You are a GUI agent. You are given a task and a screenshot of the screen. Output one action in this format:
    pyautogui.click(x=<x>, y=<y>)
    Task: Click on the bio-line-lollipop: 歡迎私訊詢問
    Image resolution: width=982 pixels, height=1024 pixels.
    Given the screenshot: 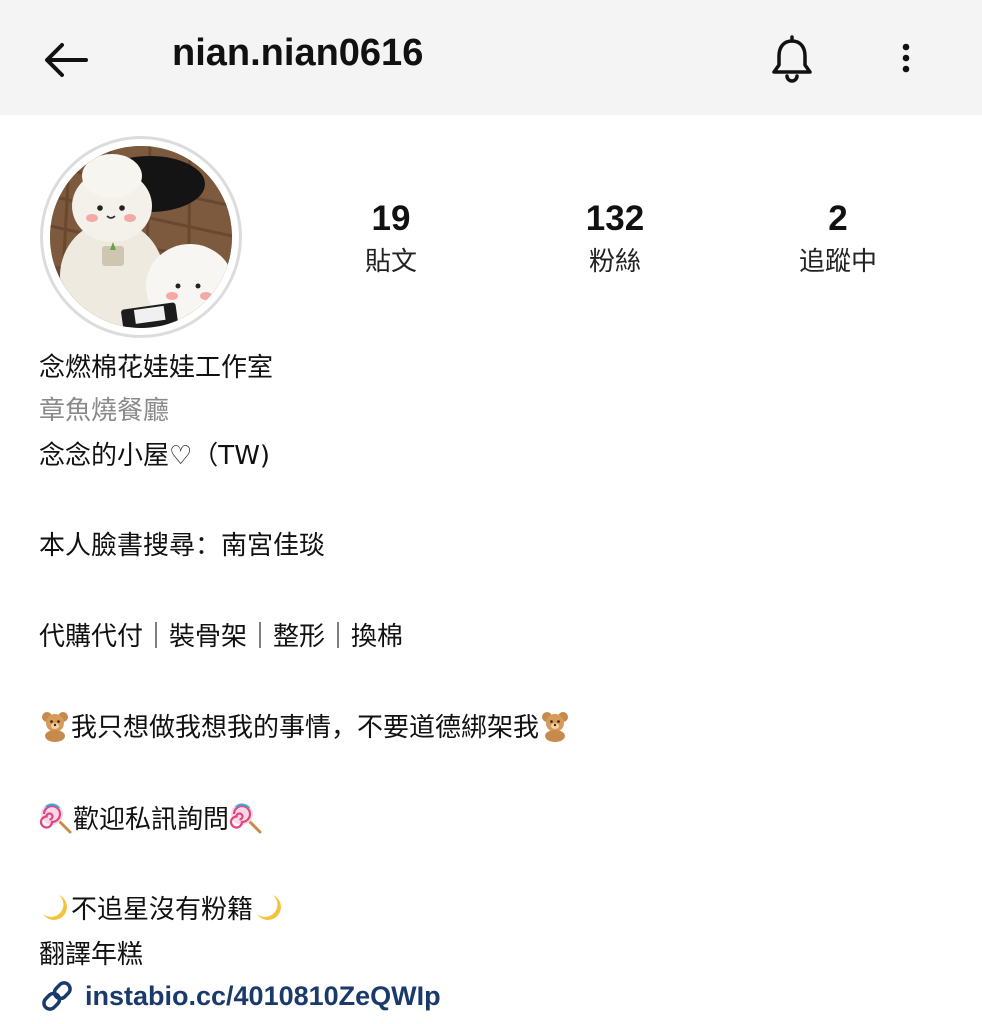 What is the action you would take?
    pyautogui.click(x=489, y=820)
    